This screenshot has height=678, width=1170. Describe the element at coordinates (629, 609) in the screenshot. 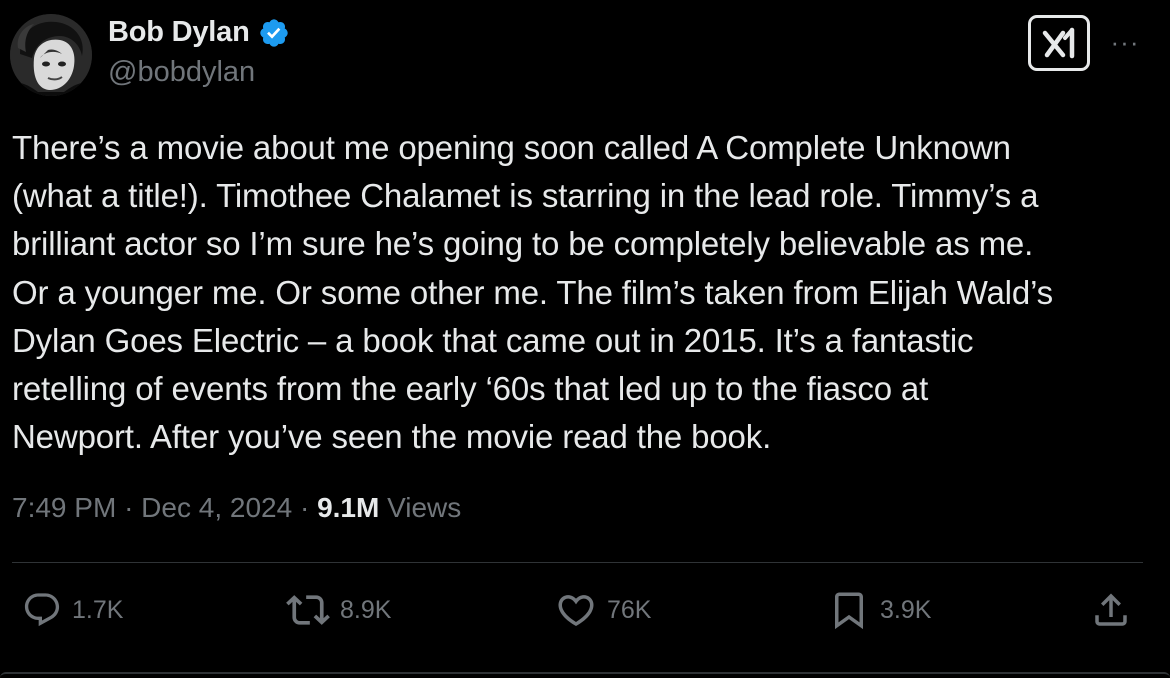

I see `like-count: 76K` at that location.